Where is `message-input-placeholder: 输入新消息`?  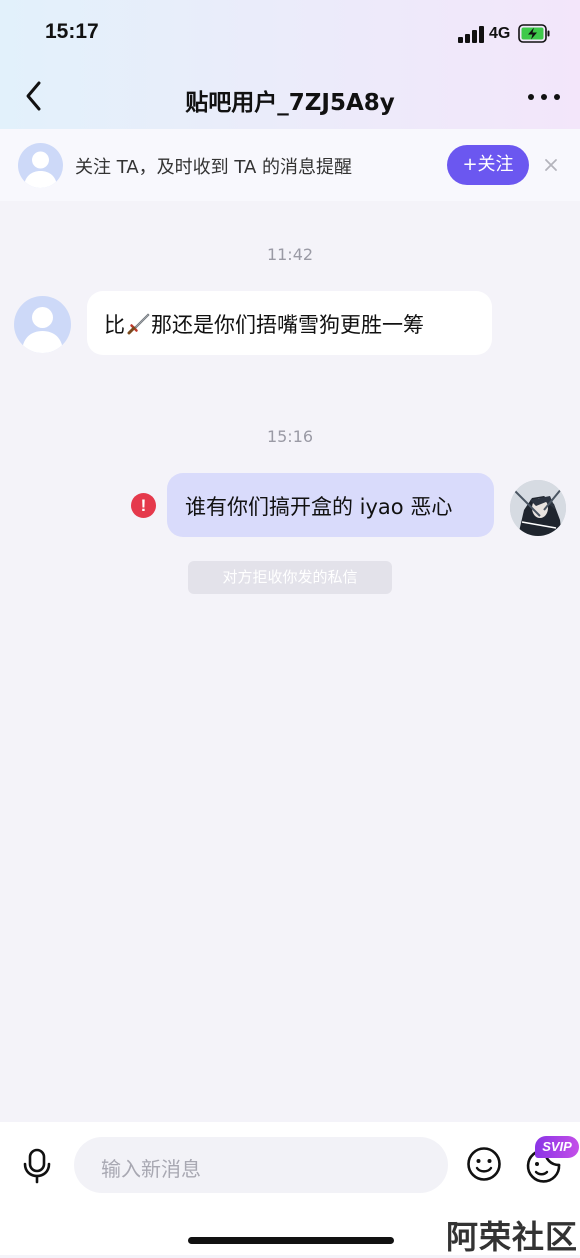 message-input-placeholder: 输入新消息 is located at coordinates (151, 1169).